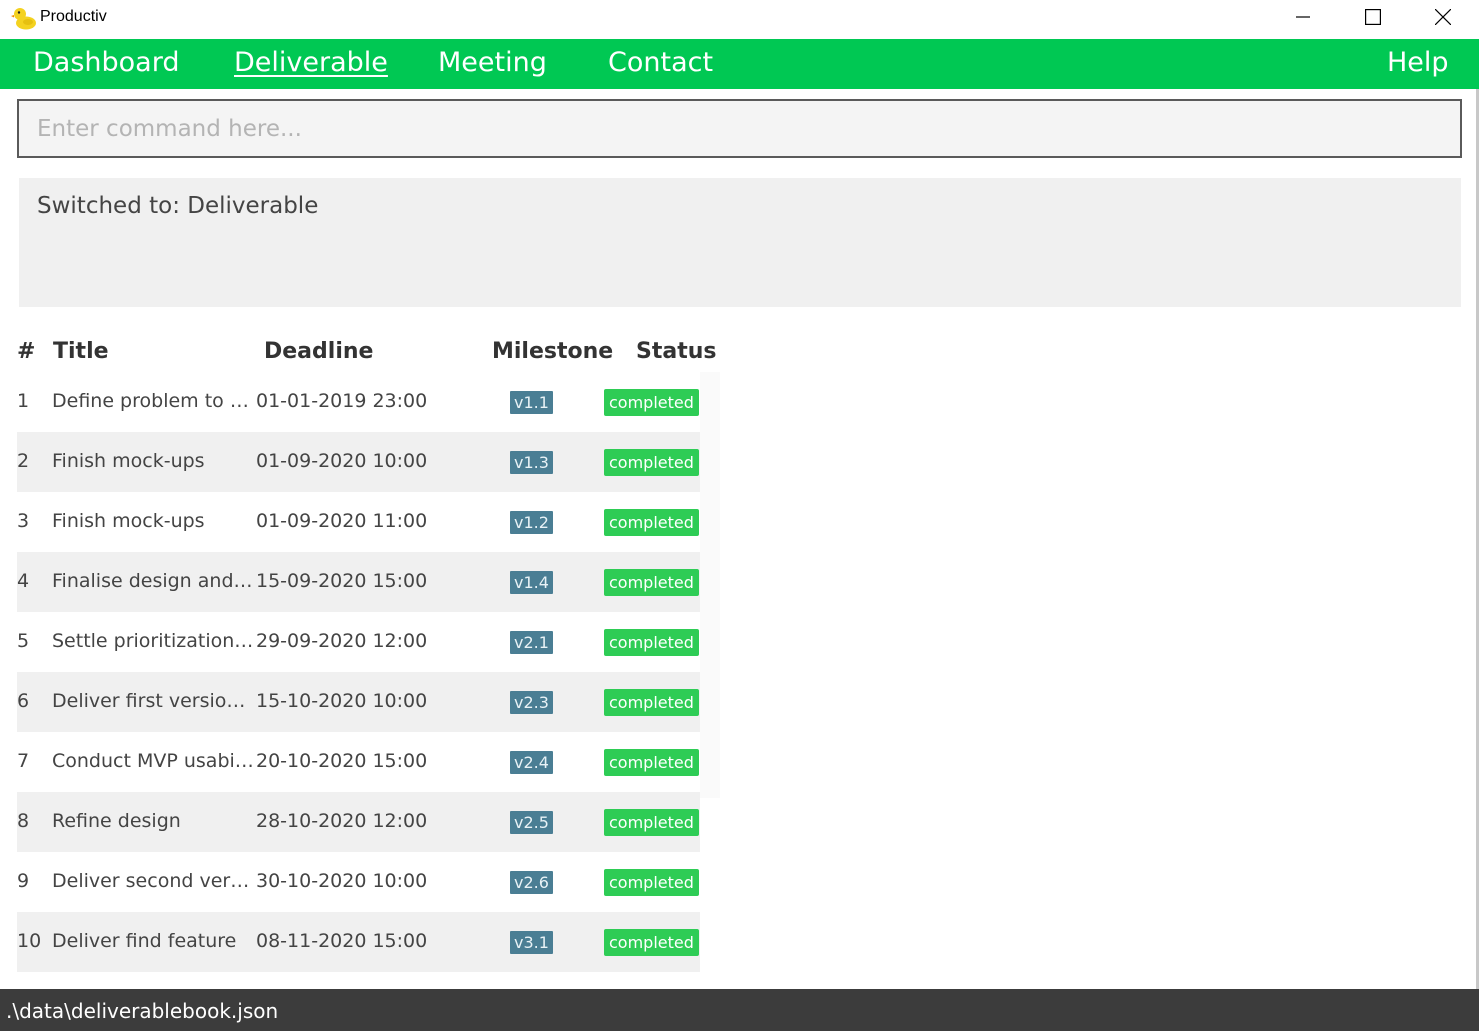  Describe the element at coordinates (342, 881) in the screenshot. I see `row-deadline: 30-10-2020 10:00` at that location.